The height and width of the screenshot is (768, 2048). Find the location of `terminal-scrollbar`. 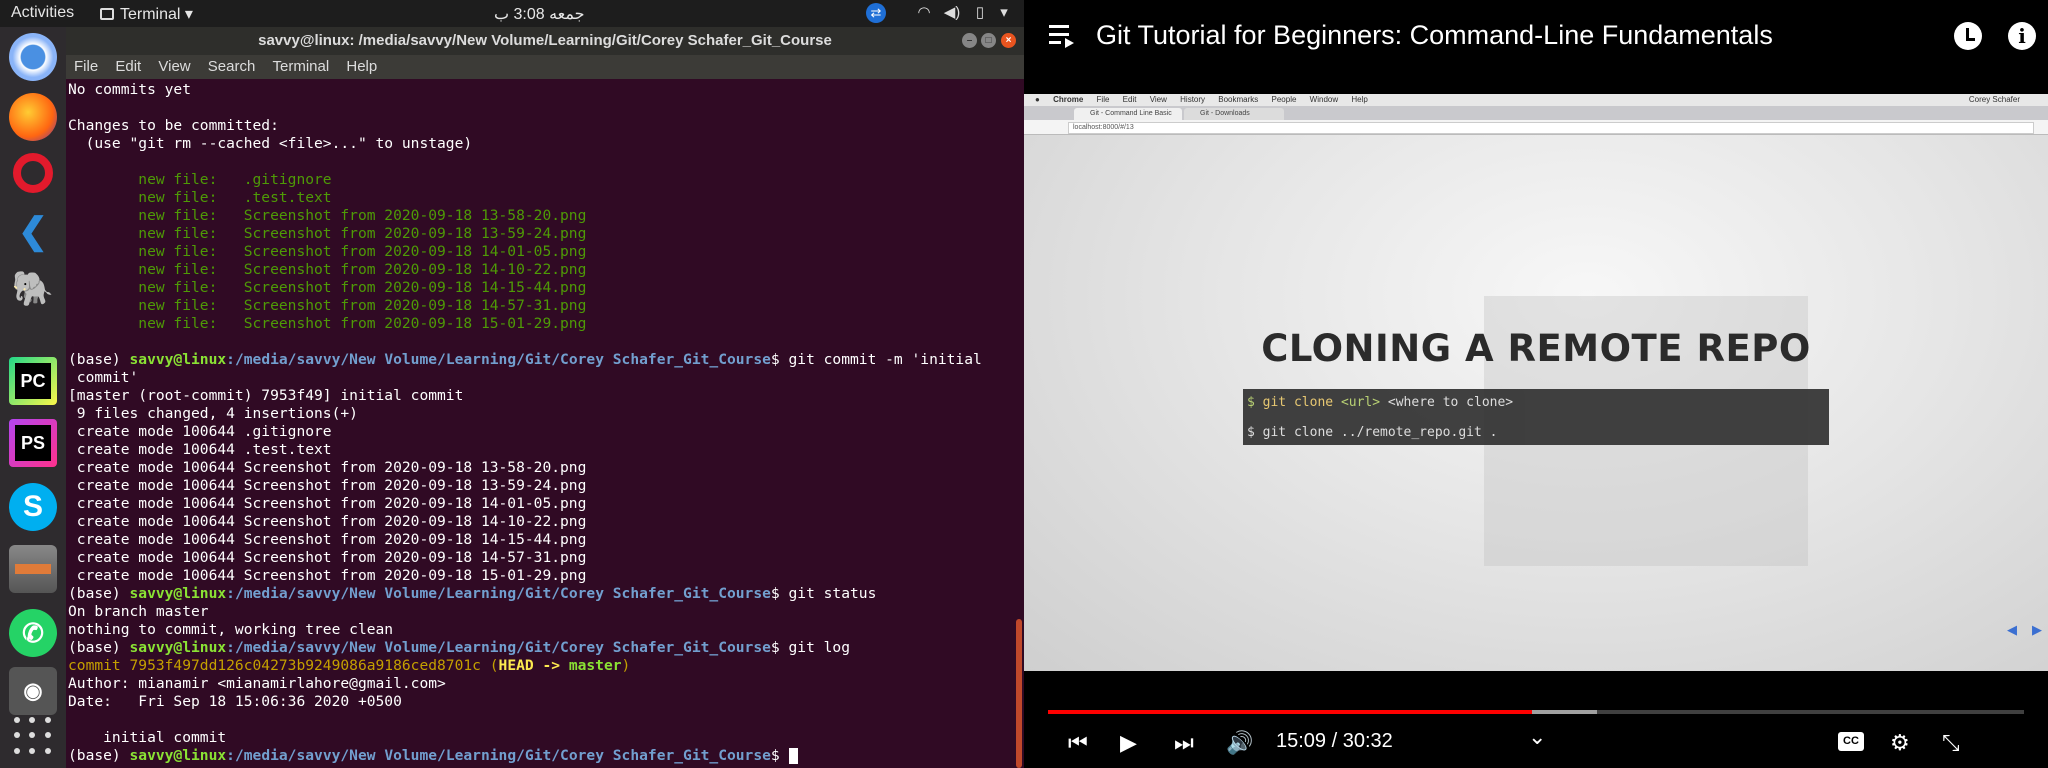

terminal-scrollbar is located at coordinates (1019, 693).